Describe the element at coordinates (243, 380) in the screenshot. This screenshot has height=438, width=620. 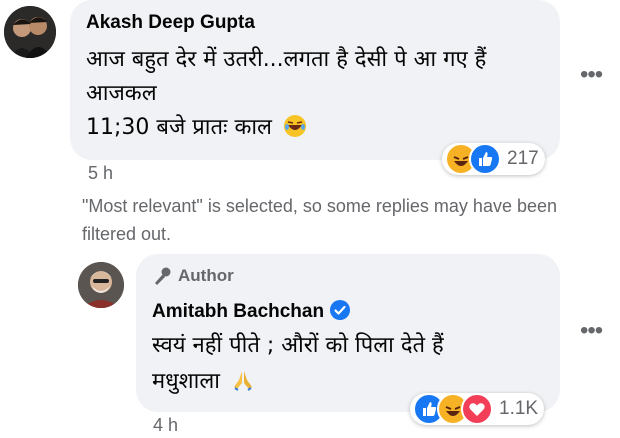
I see `folded-hands-emoji-icon` at that location.